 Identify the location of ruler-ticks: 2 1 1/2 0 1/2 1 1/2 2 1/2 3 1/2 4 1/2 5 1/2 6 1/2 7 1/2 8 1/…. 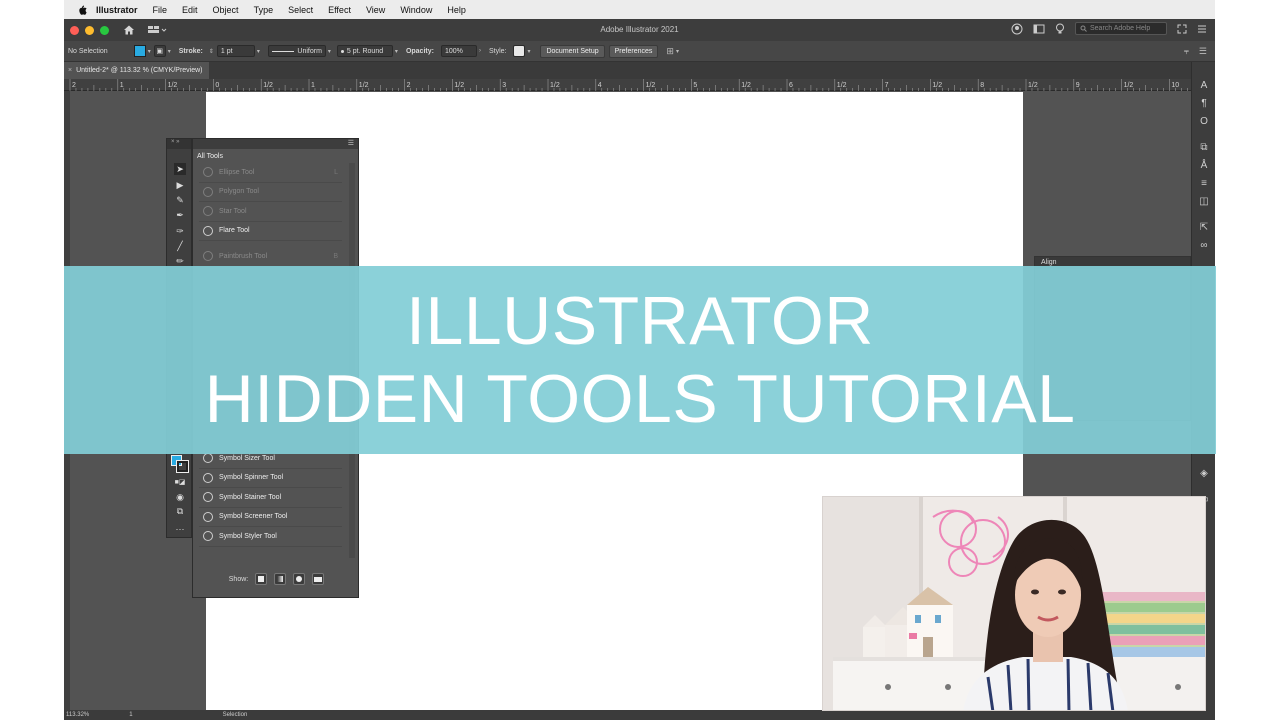
(628, 85).